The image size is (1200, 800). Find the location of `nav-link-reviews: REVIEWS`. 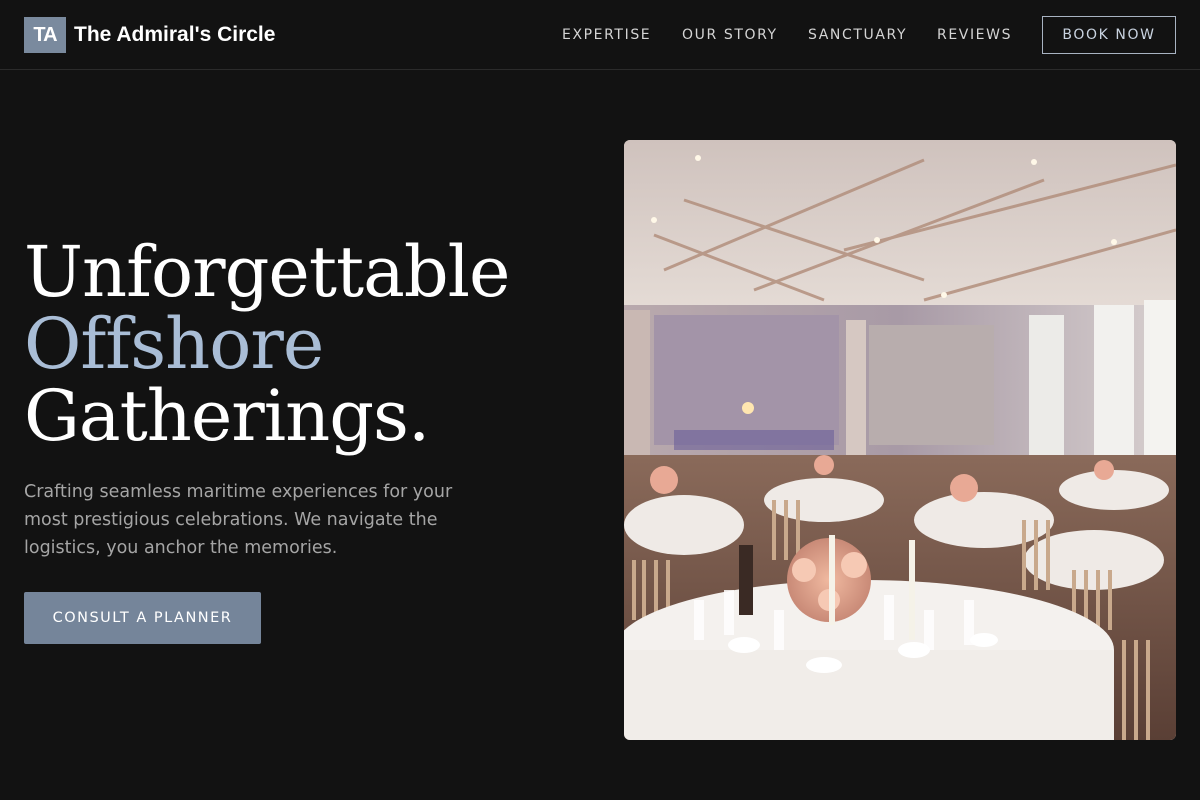

nav-link-reviews: REVIEWS is located at coordinates (974, 35).